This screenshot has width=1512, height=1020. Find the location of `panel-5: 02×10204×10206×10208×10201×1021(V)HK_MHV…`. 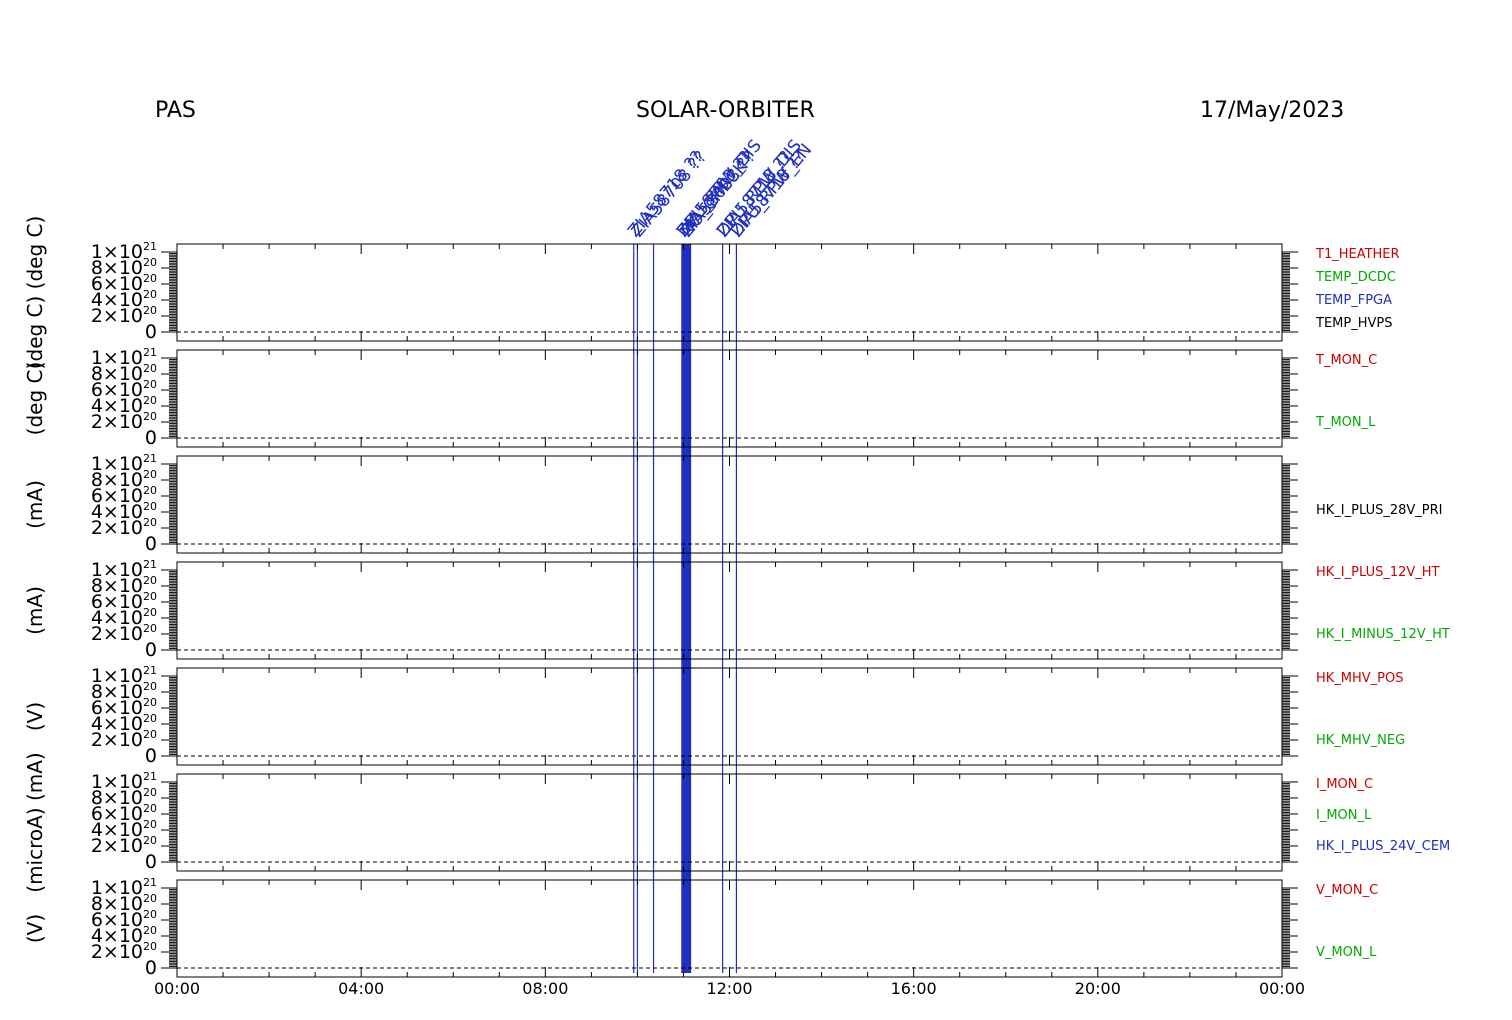

panel-5: 02×10204×10206×10208×10201×1021(V)HK_MHV… is located at coordinates (714, 715).